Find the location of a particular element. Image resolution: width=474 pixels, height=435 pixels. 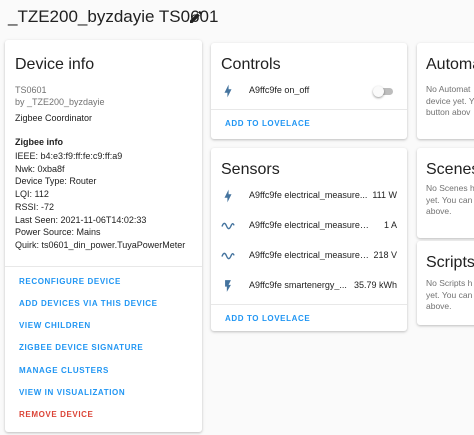

zigbee-ieee: IEEE: b4:e3:f9:ff:fe:c9:ff:a9 is located at coordinates (69, 156).